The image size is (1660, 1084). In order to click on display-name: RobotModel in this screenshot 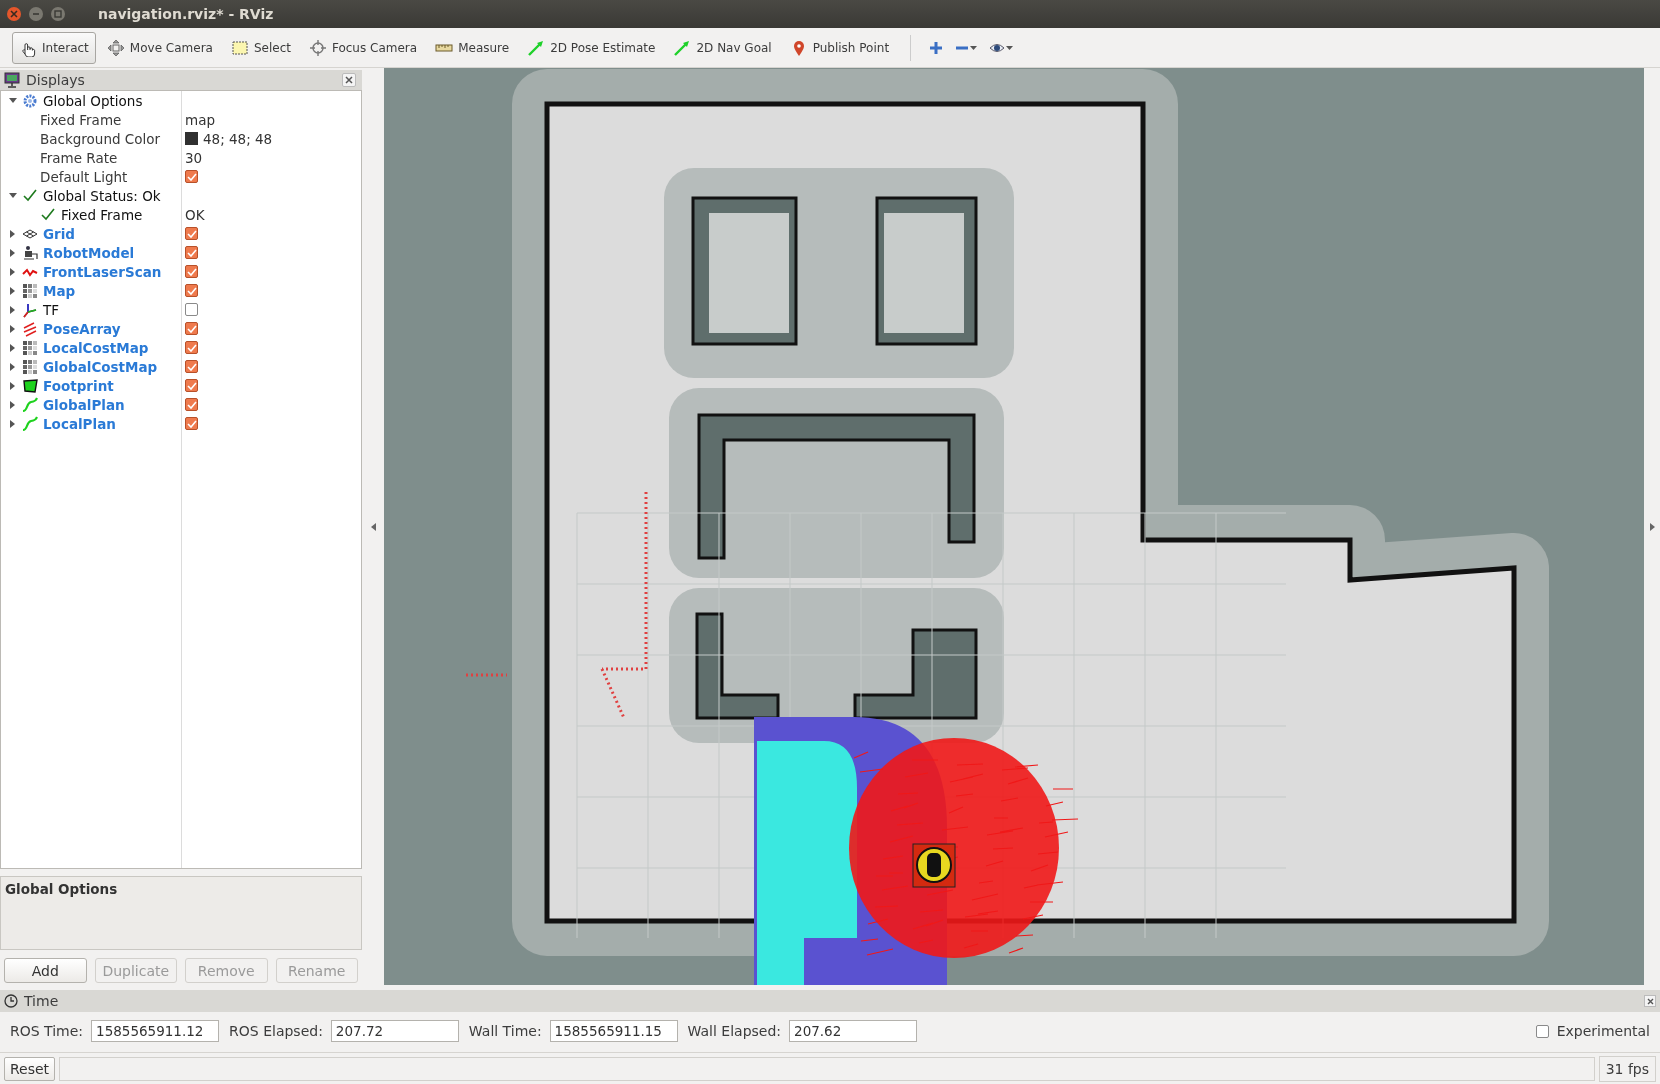, I will do `click(89, 252)`.